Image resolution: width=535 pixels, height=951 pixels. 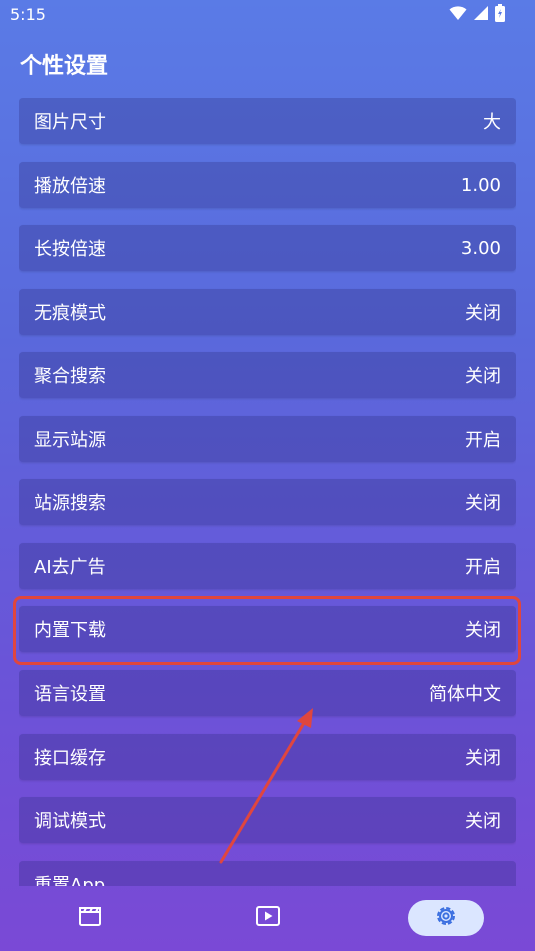 I want to click on setting-label: 显示站源, so click(x=70, y=440).